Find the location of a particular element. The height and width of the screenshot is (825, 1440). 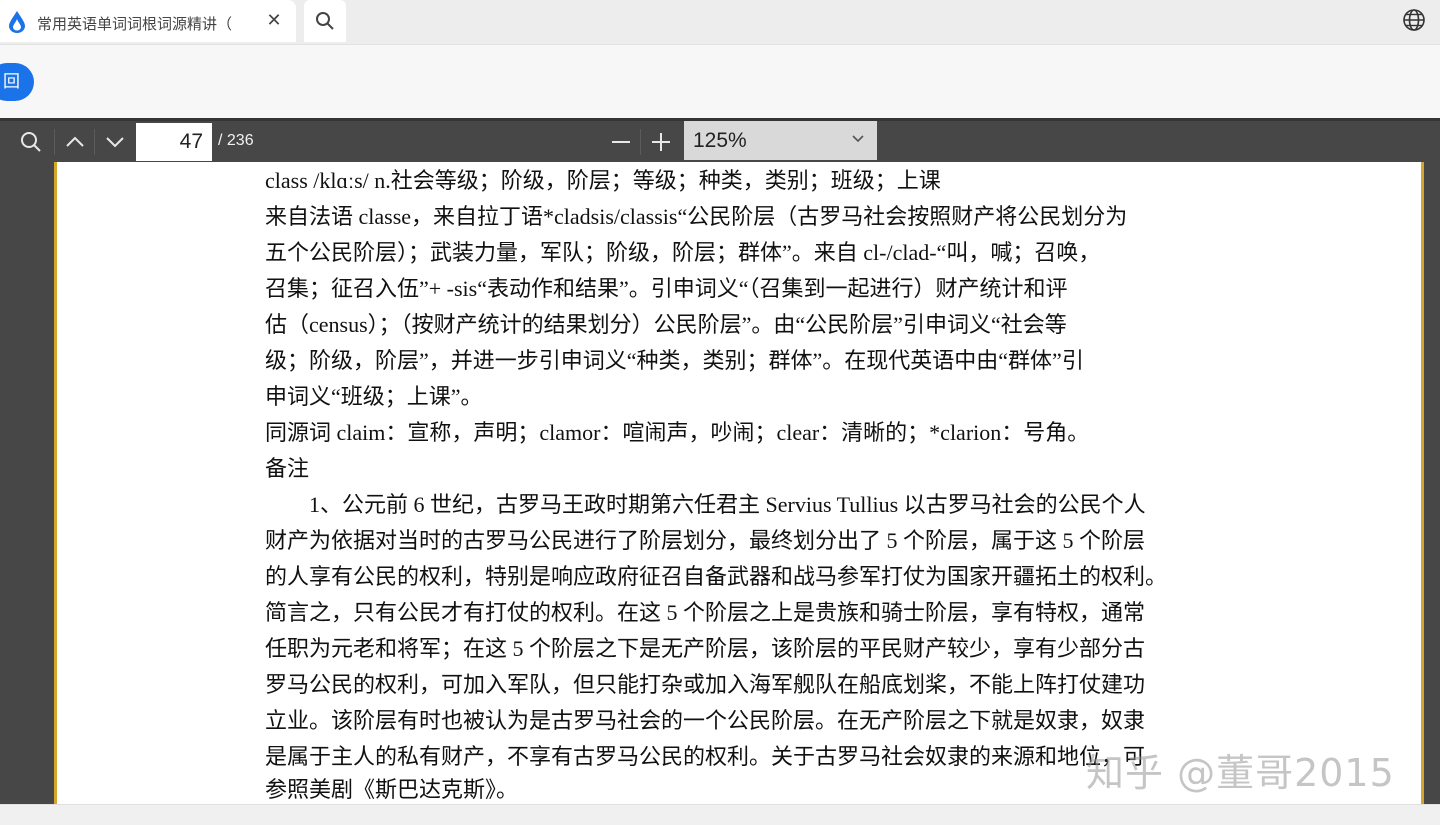

next-page-button is located at coordinates (115, 141).